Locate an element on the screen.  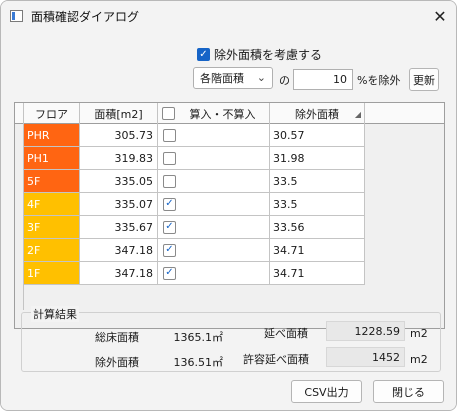
exclude-area-label: 除外面積を考慮する is located at coordinates (268, 55).